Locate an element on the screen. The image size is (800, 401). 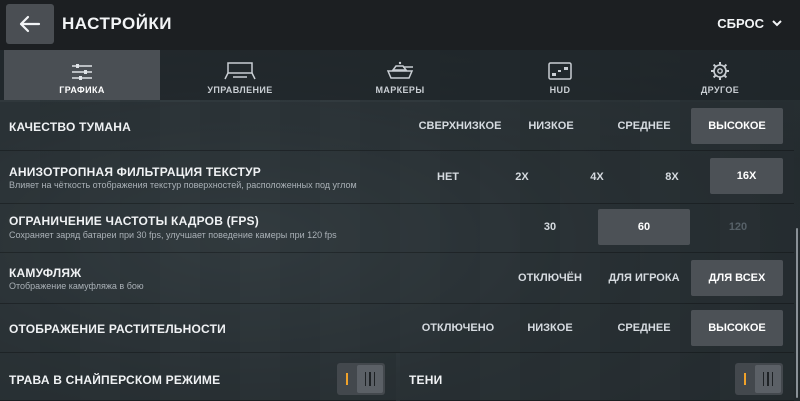
sniper-grass-toggle is located at coordinates (361, 379).